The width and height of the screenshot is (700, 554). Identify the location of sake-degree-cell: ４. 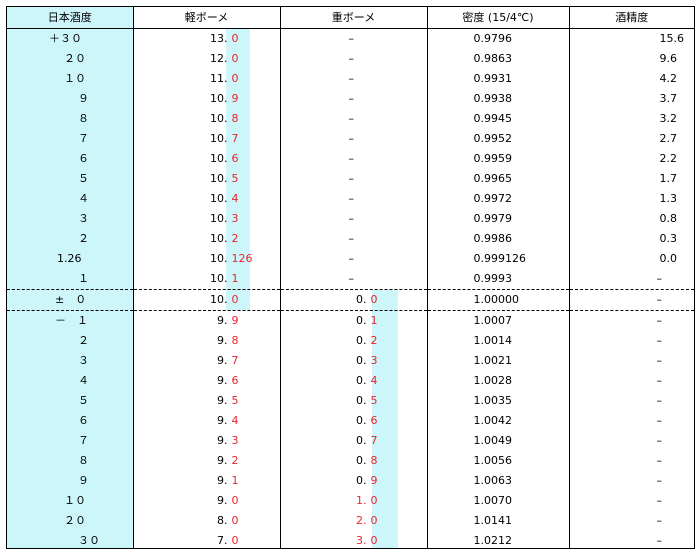
(83, 198).